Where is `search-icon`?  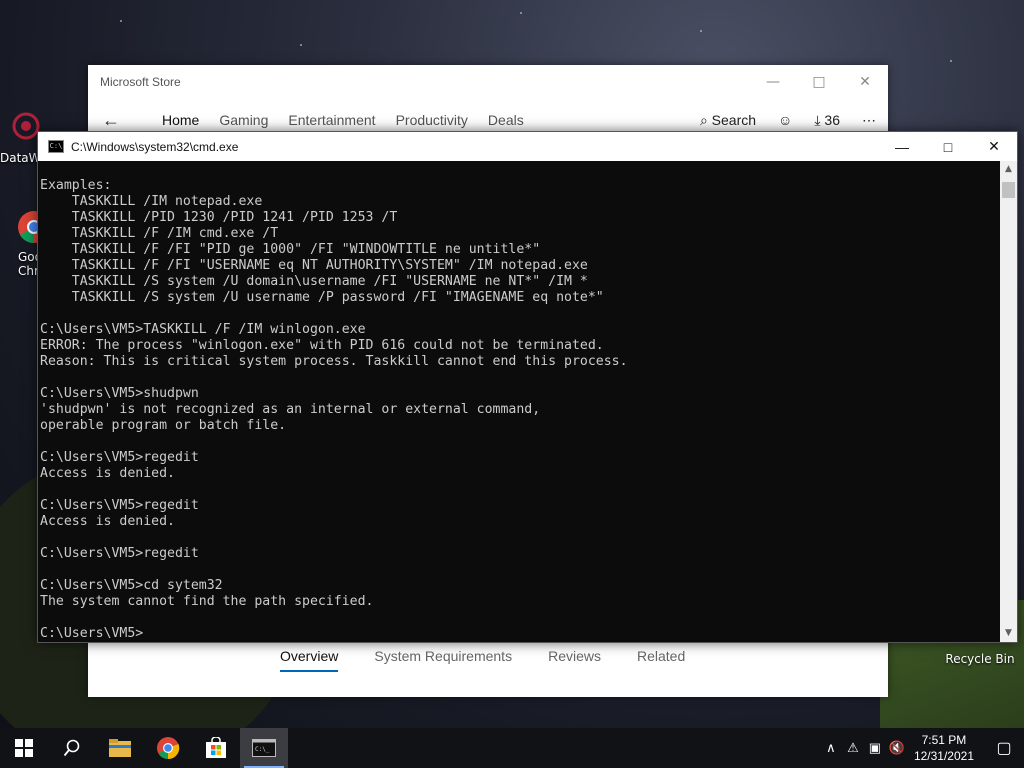 search-icon is located at coordinates (71, 748).